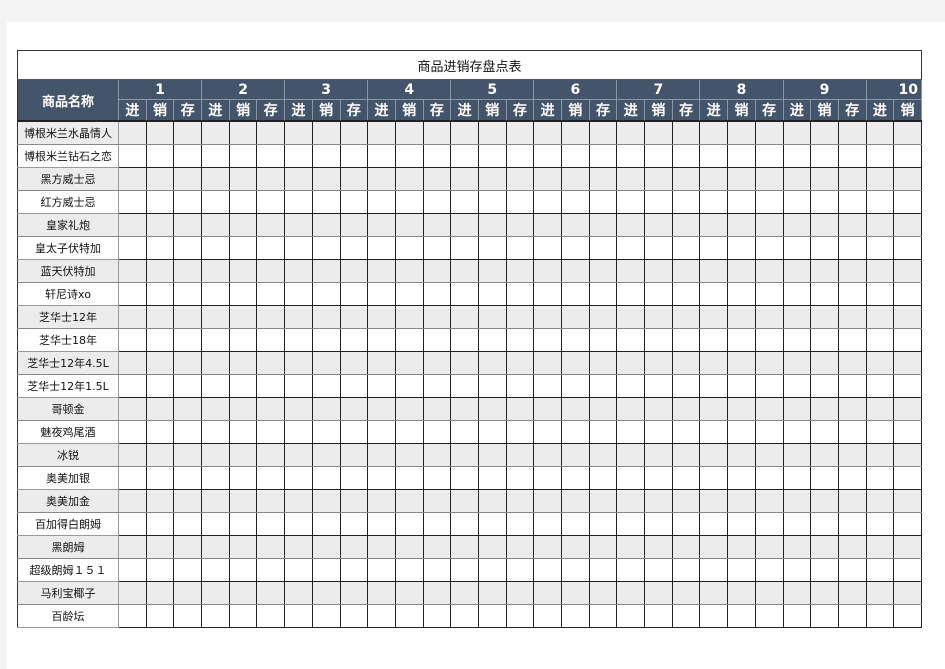 The width and height of the screenshot is (945, 669). I want to click on product-name-cell: 奥美加金, so click(68, 501).